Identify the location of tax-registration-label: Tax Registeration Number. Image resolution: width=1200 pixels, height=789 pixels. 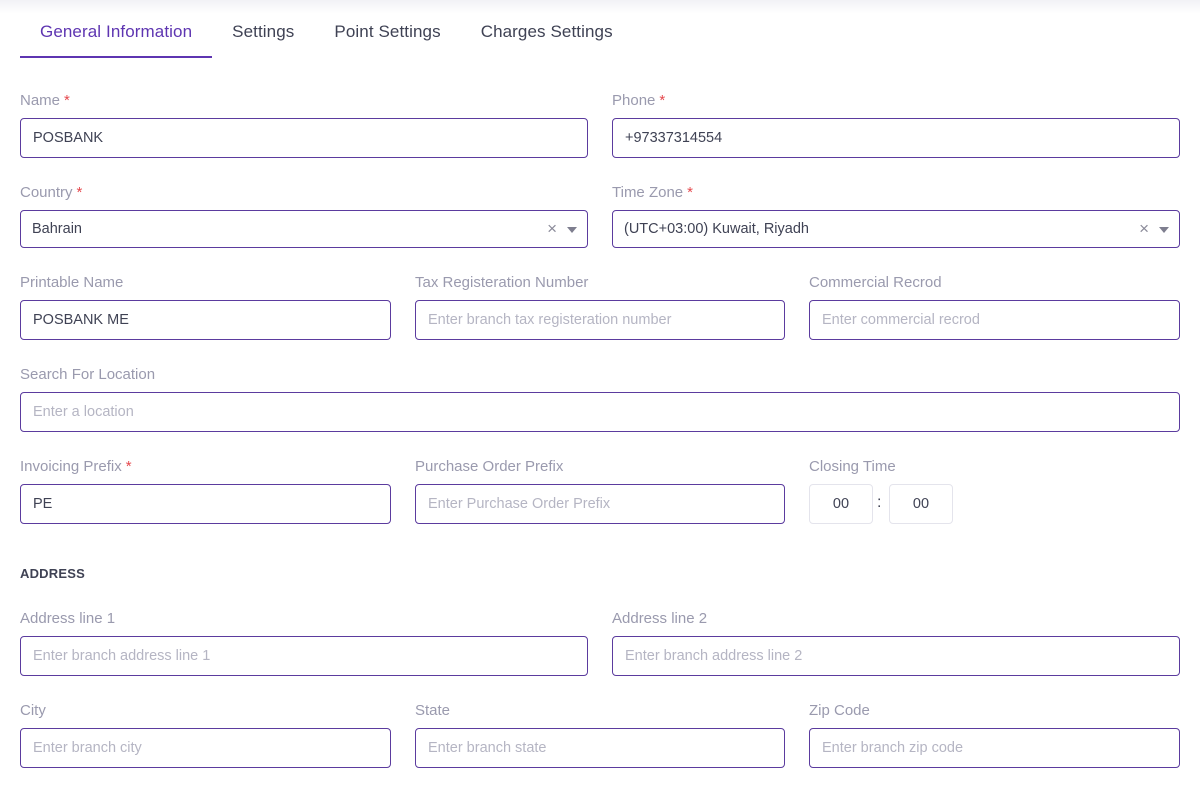
(502, 282).